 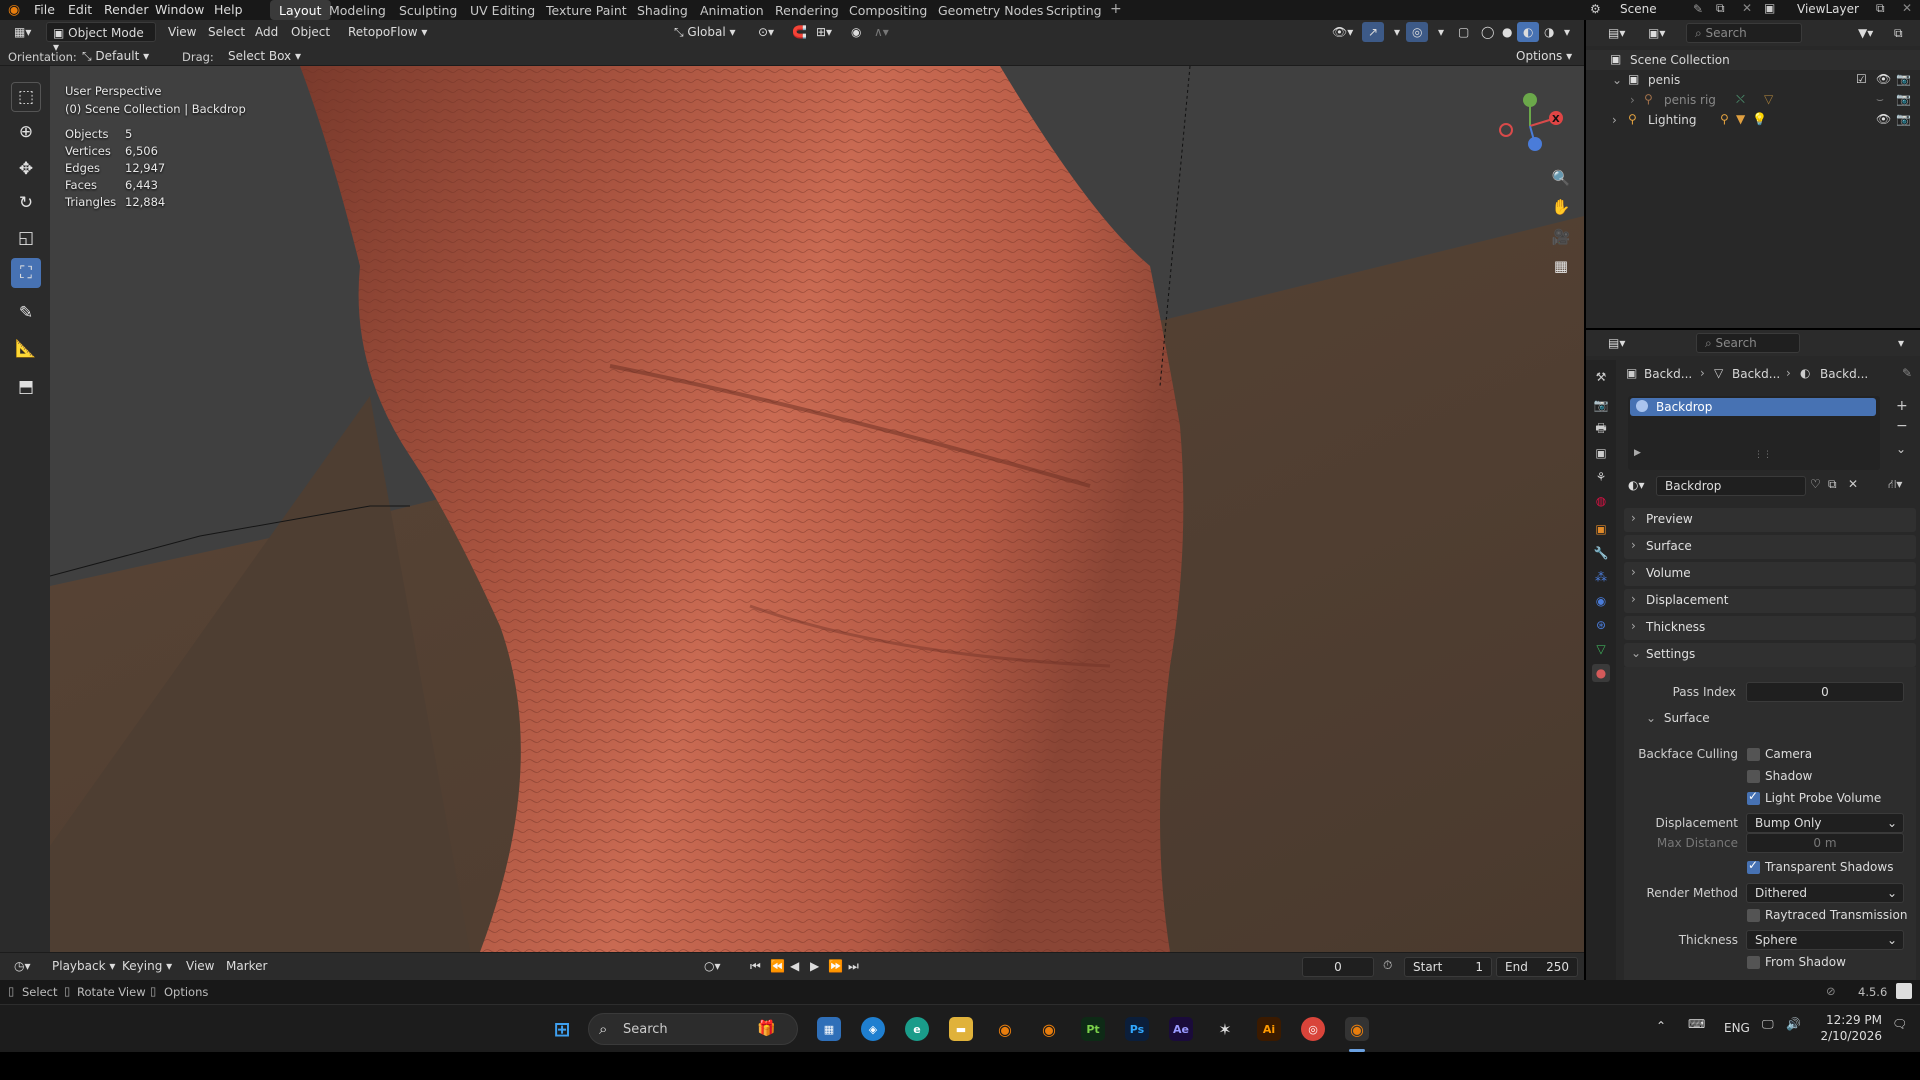 What do you see at coordinates (1567, 32) in the screenshot?
I see `shading-menu-icon: ▾` at bounding box center [1567, 32].